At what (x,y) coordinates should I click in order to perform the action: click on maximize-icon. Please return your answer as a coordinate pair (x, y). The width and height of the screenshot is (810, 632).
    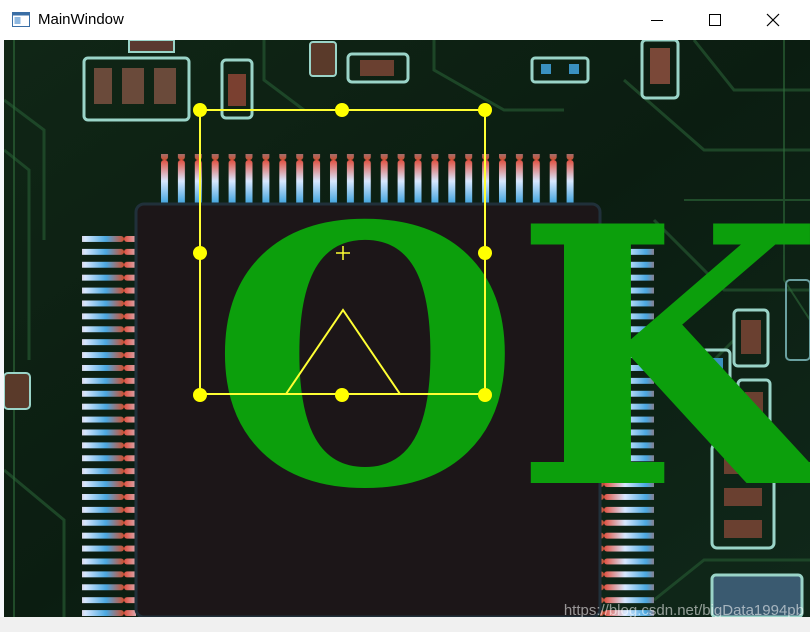
    Looking at the image, I should click on (715, 20).